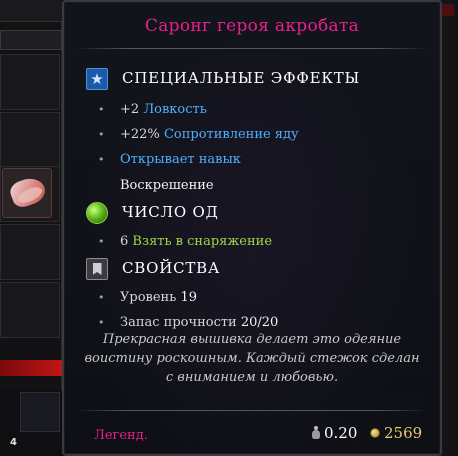  What do you see at coordinates (31, 368) in the screenshot?
I see `health-bar` at bounding box center [31, 368].